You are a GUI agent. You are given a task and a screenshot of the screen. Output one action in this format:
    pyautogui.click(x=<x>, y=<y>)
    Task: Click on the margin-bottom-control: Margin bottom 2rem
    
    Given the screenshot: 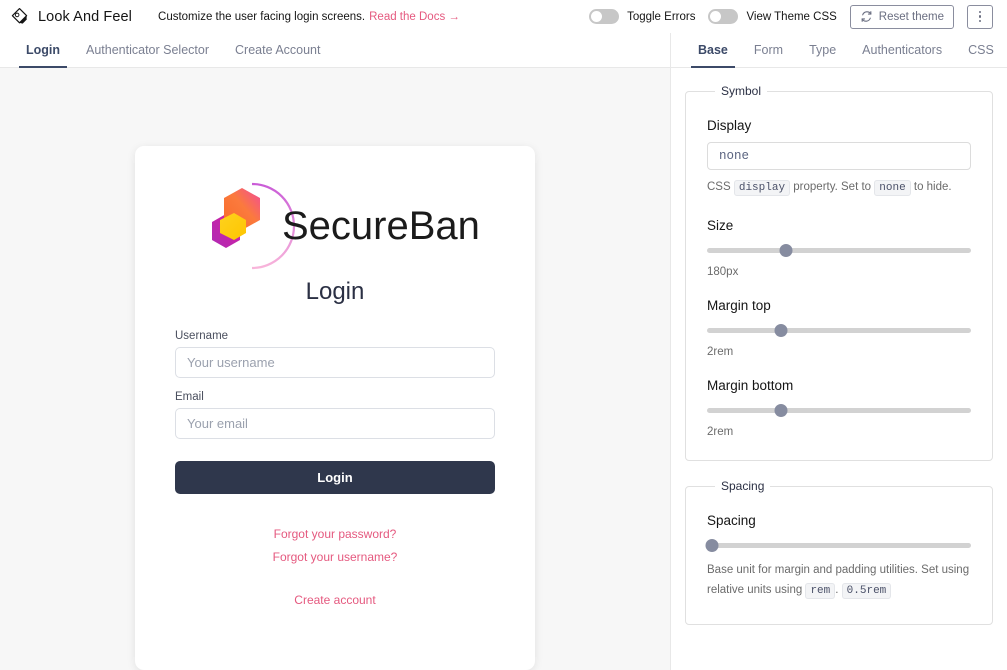 What is the action you would take?
    pyautogui.click(x=839, y=408)
    